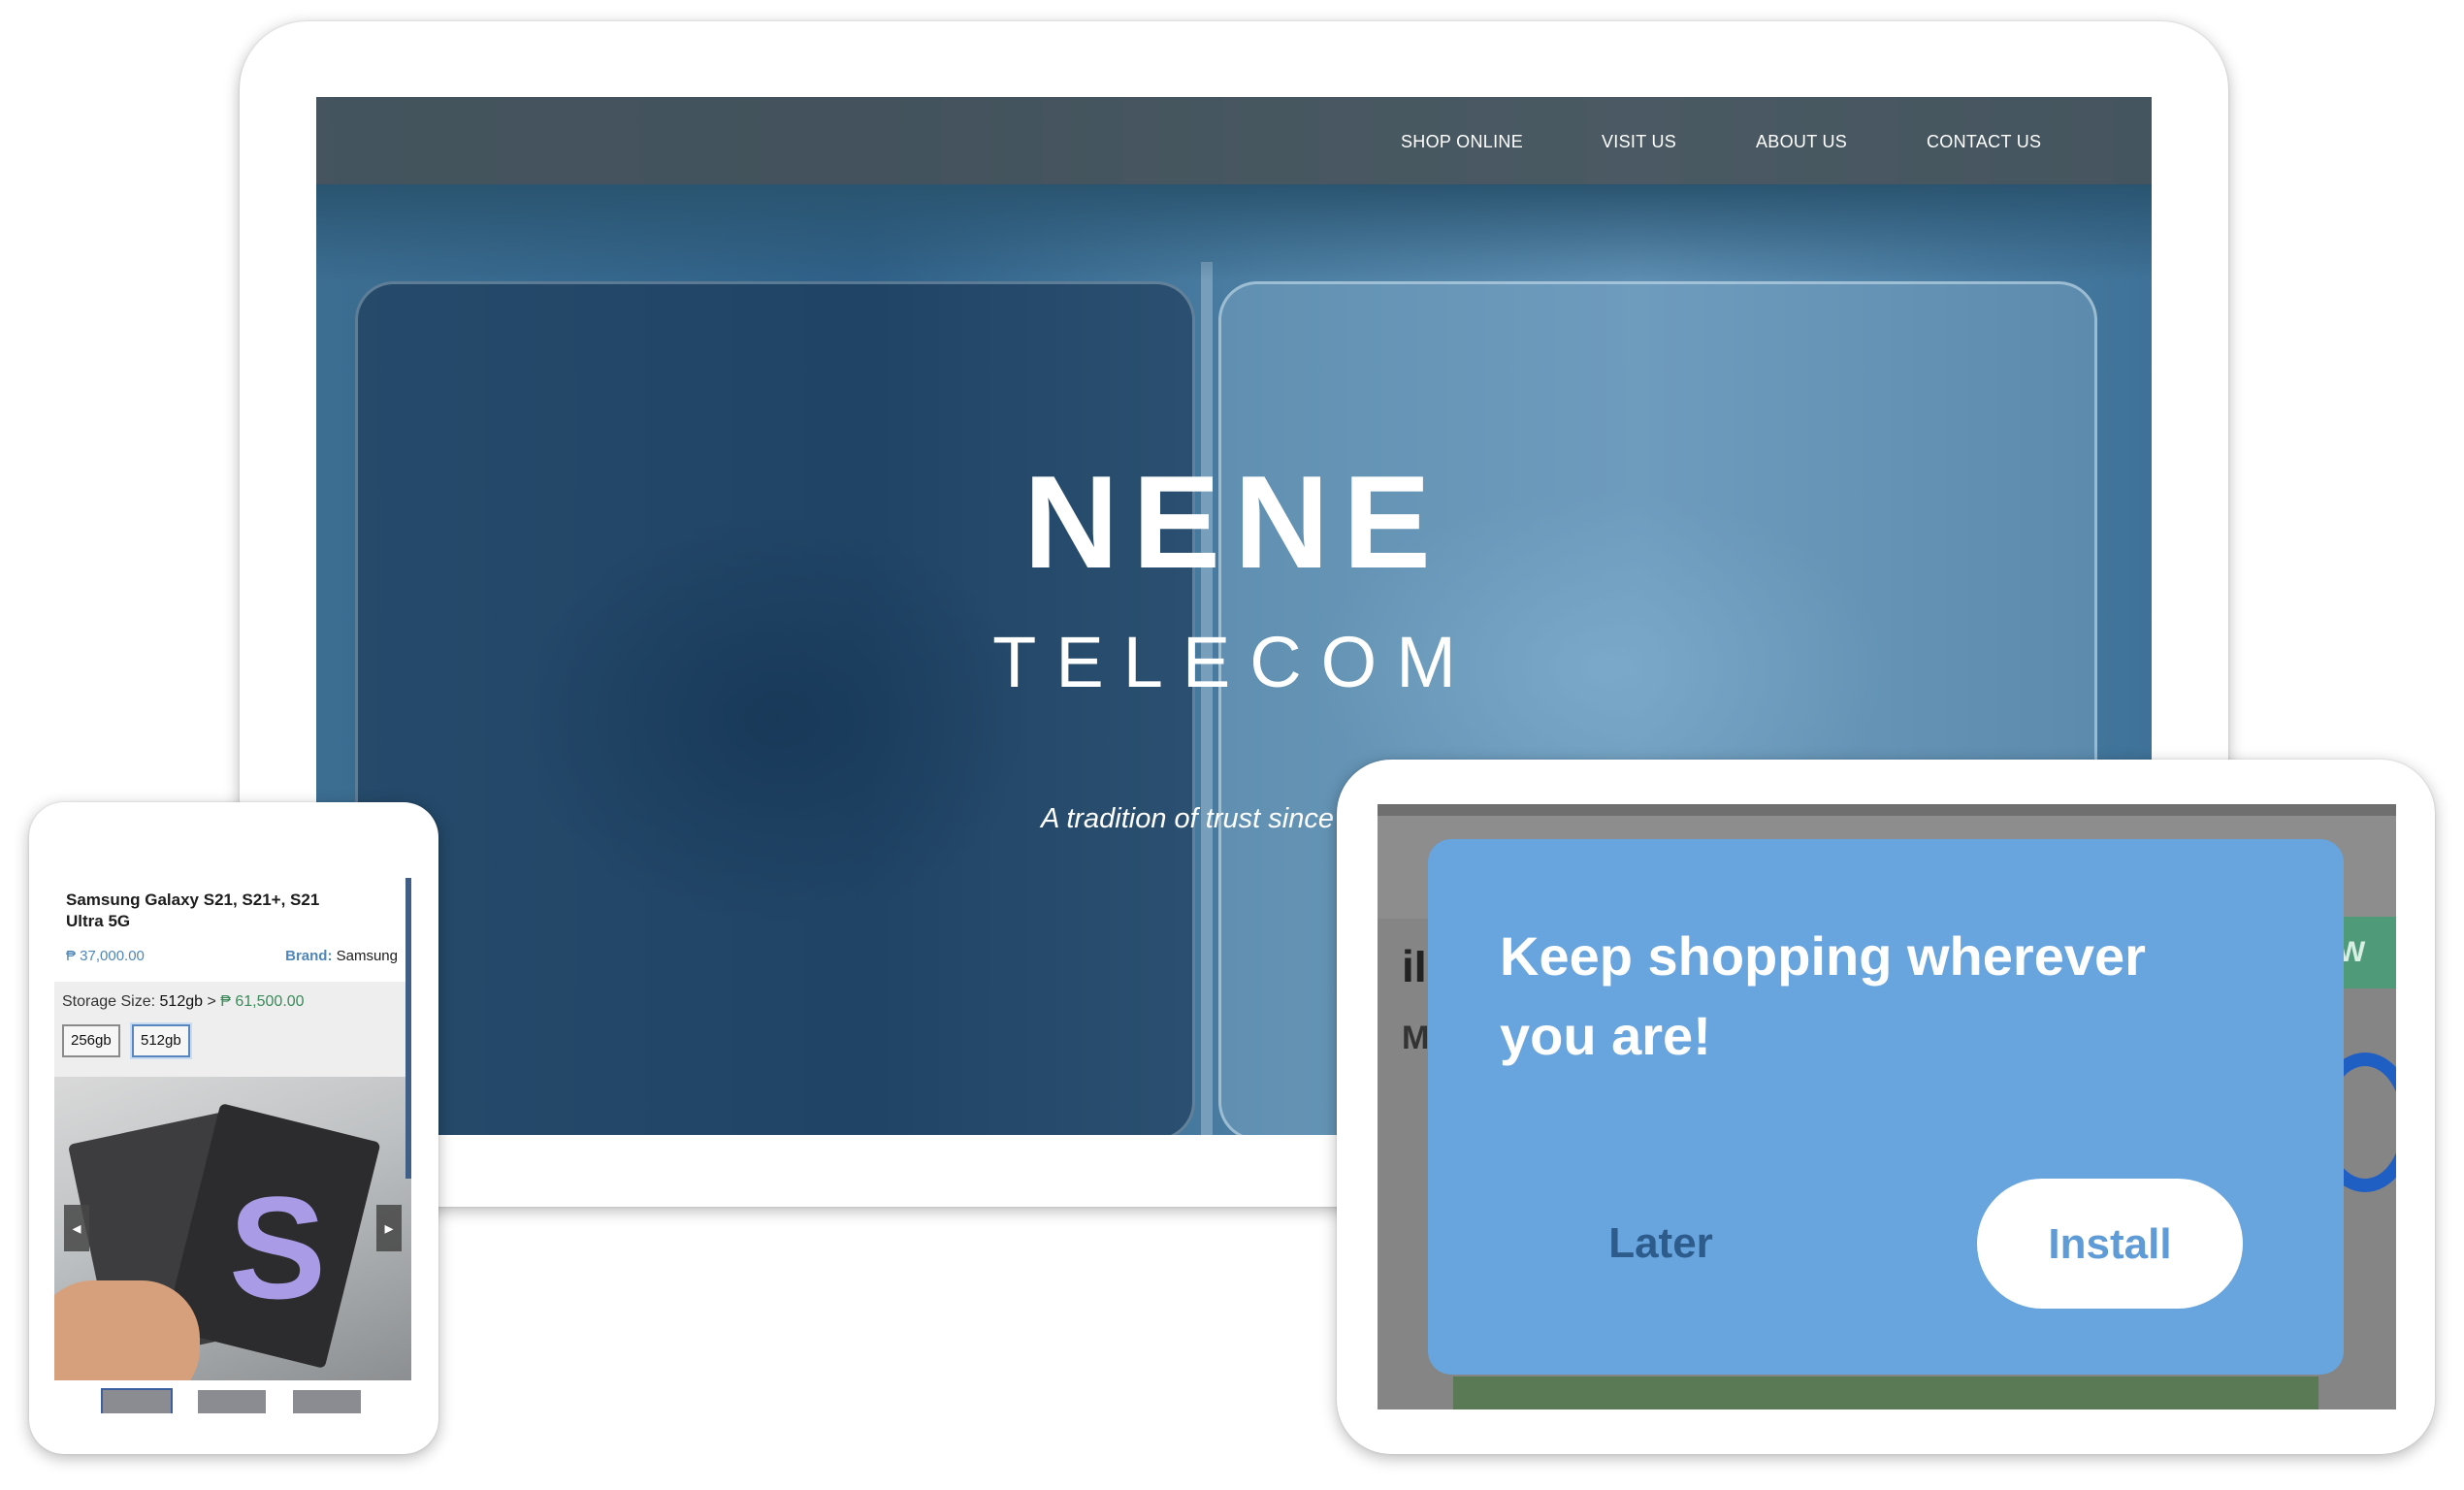 This screenshot has height=1490, width=2464. Describe the element at coordinates (193, 911) in the screenshot. I see `product-title: Samsung Galaxy S21, S21+, S21 Ultra 5G` at that location.